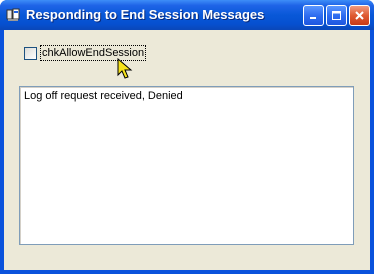  Describe the element at coordinates (145, 14) in the screenshot. I see `window-title: Responding to End Session Messages` at that location.